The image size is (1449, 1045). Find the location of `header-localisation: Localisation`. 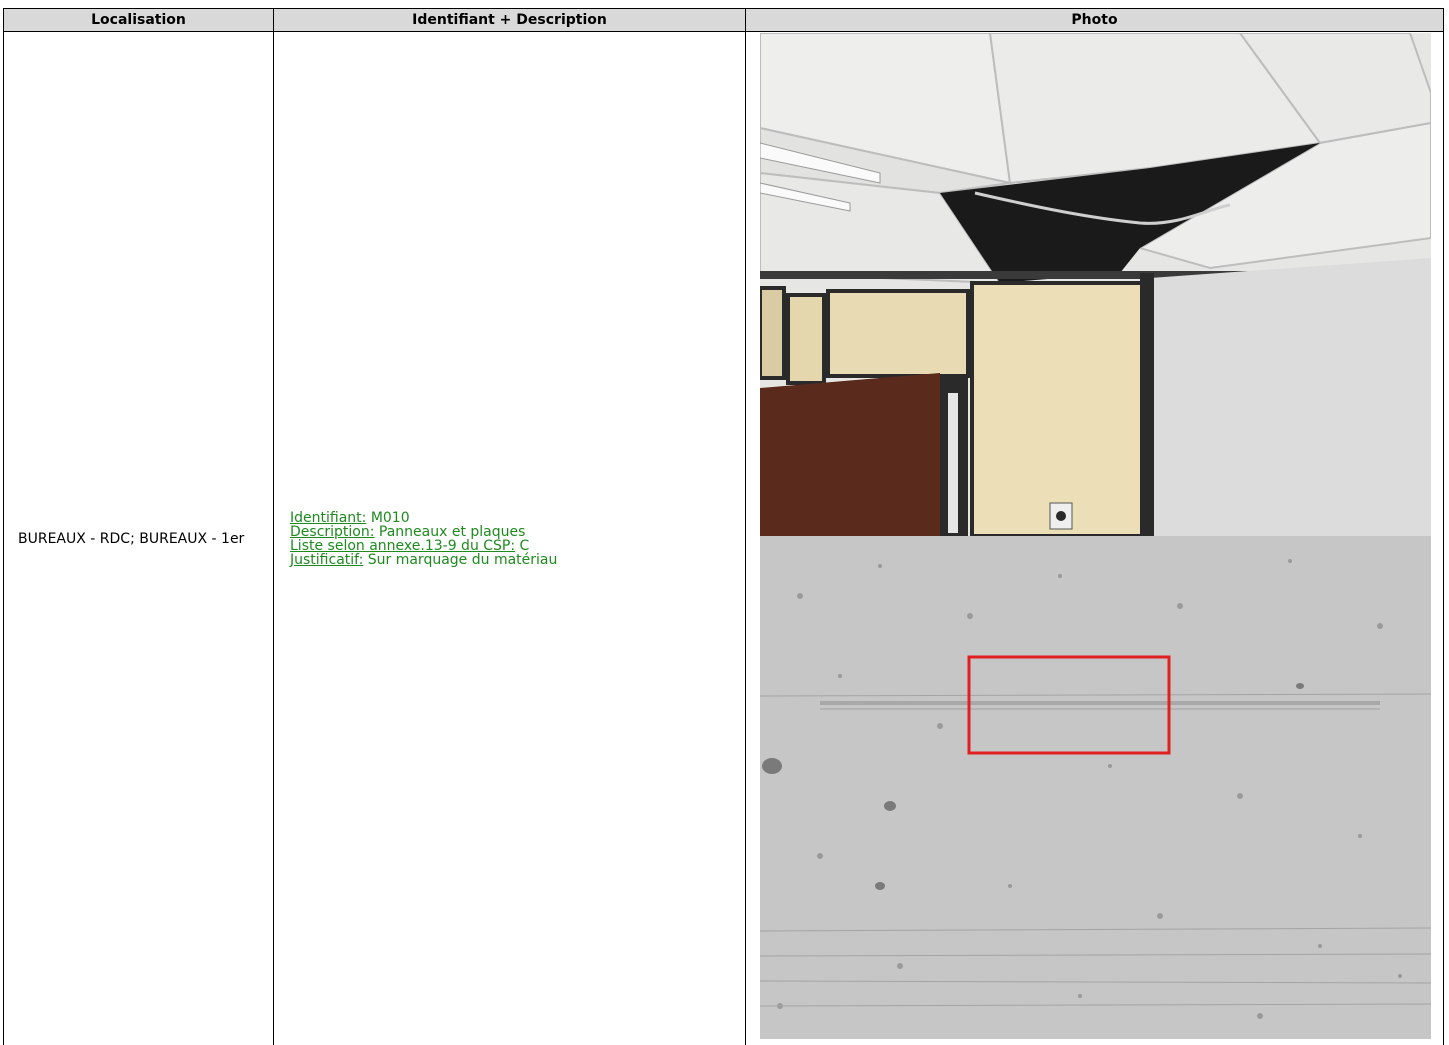

header-localisation: Localisation is located at coordinates (138, 20).